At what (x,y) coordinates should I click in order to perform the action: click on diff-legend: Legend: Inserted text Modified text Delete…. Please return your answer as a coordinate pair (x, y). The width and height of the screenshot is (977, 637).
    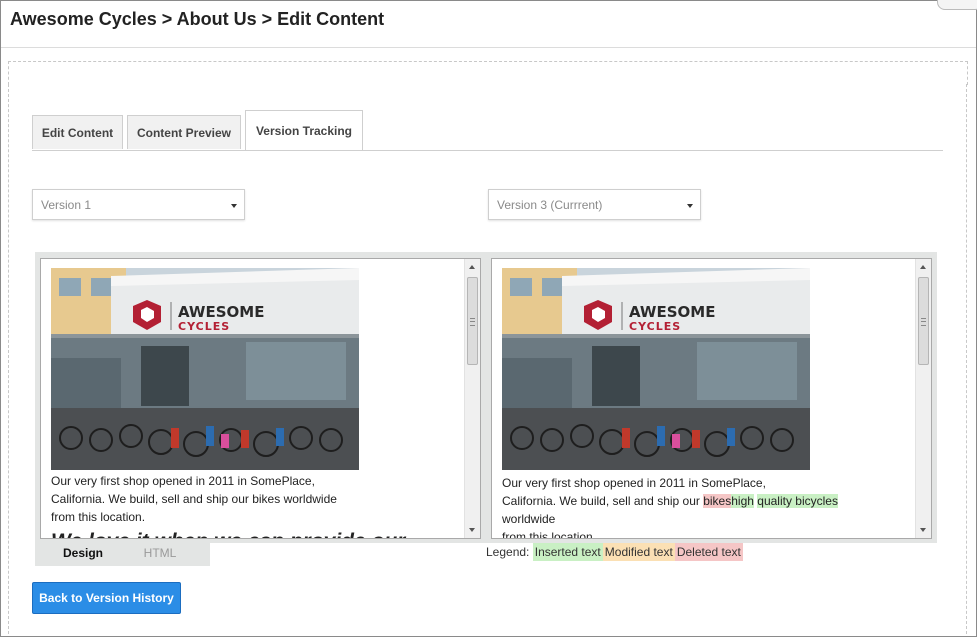
    Looking at the image, I should click on (614, 552).